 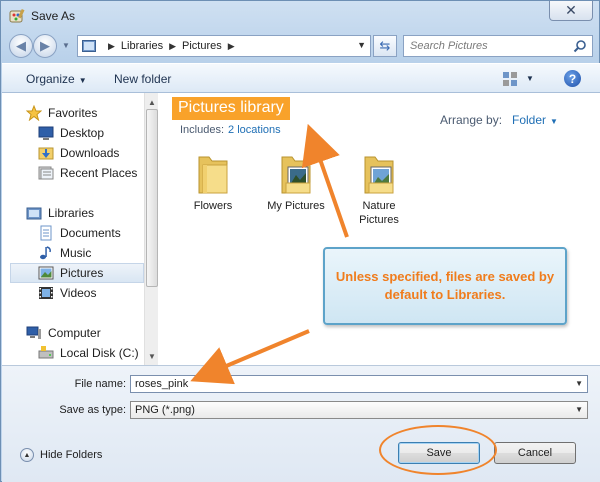 I want to click on library-includes: Includes: 2 locations, so click(x=230, y=130).